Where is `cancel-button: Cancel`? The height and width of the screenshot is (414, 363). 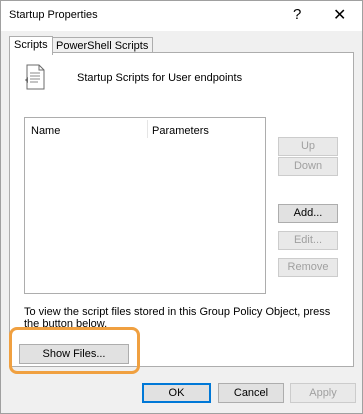 cancel-button: Cancel is located at coordinates (251, 393).